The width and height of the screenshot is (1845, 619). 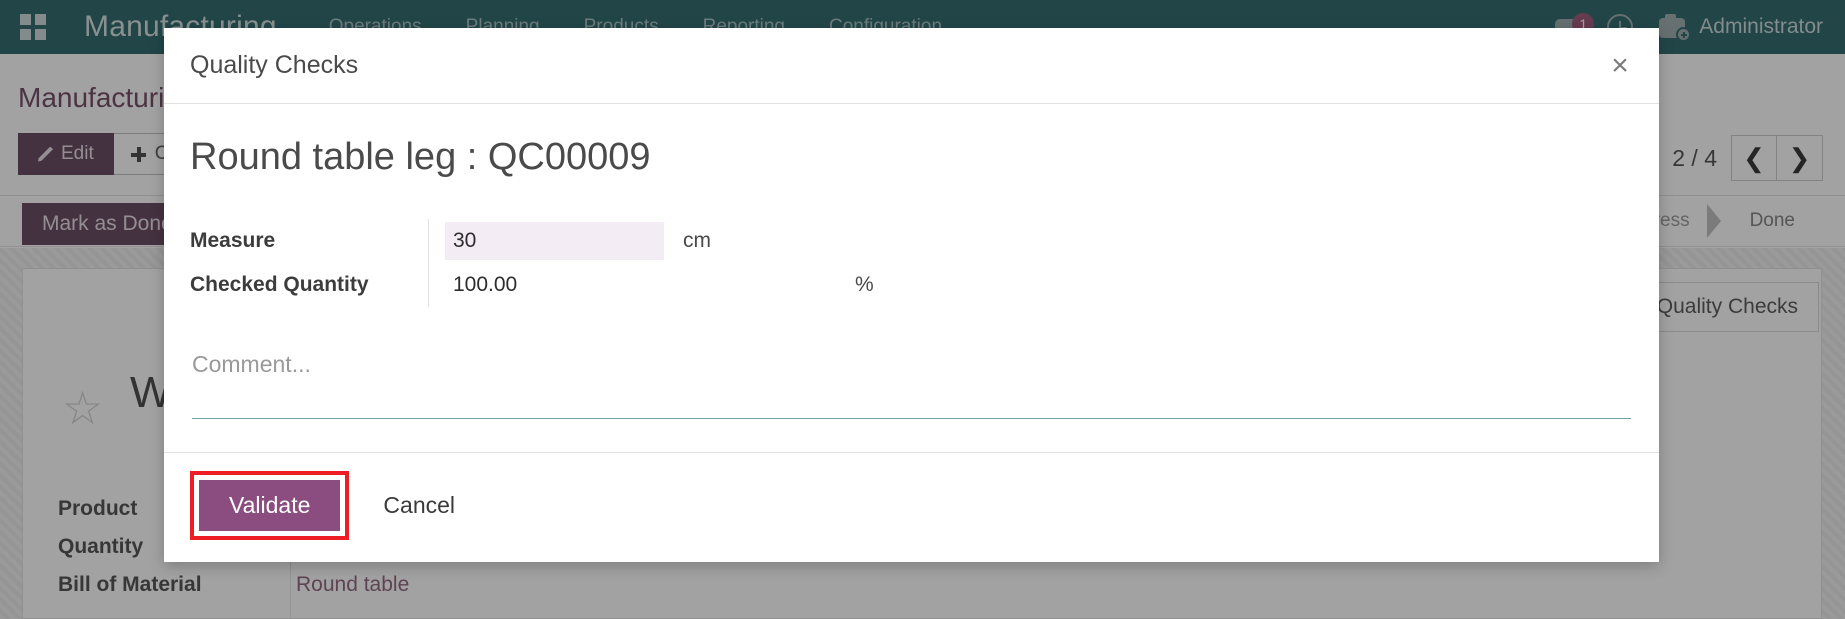 I want to click on cancel-button: Cancel, so click(x=419, y=505).